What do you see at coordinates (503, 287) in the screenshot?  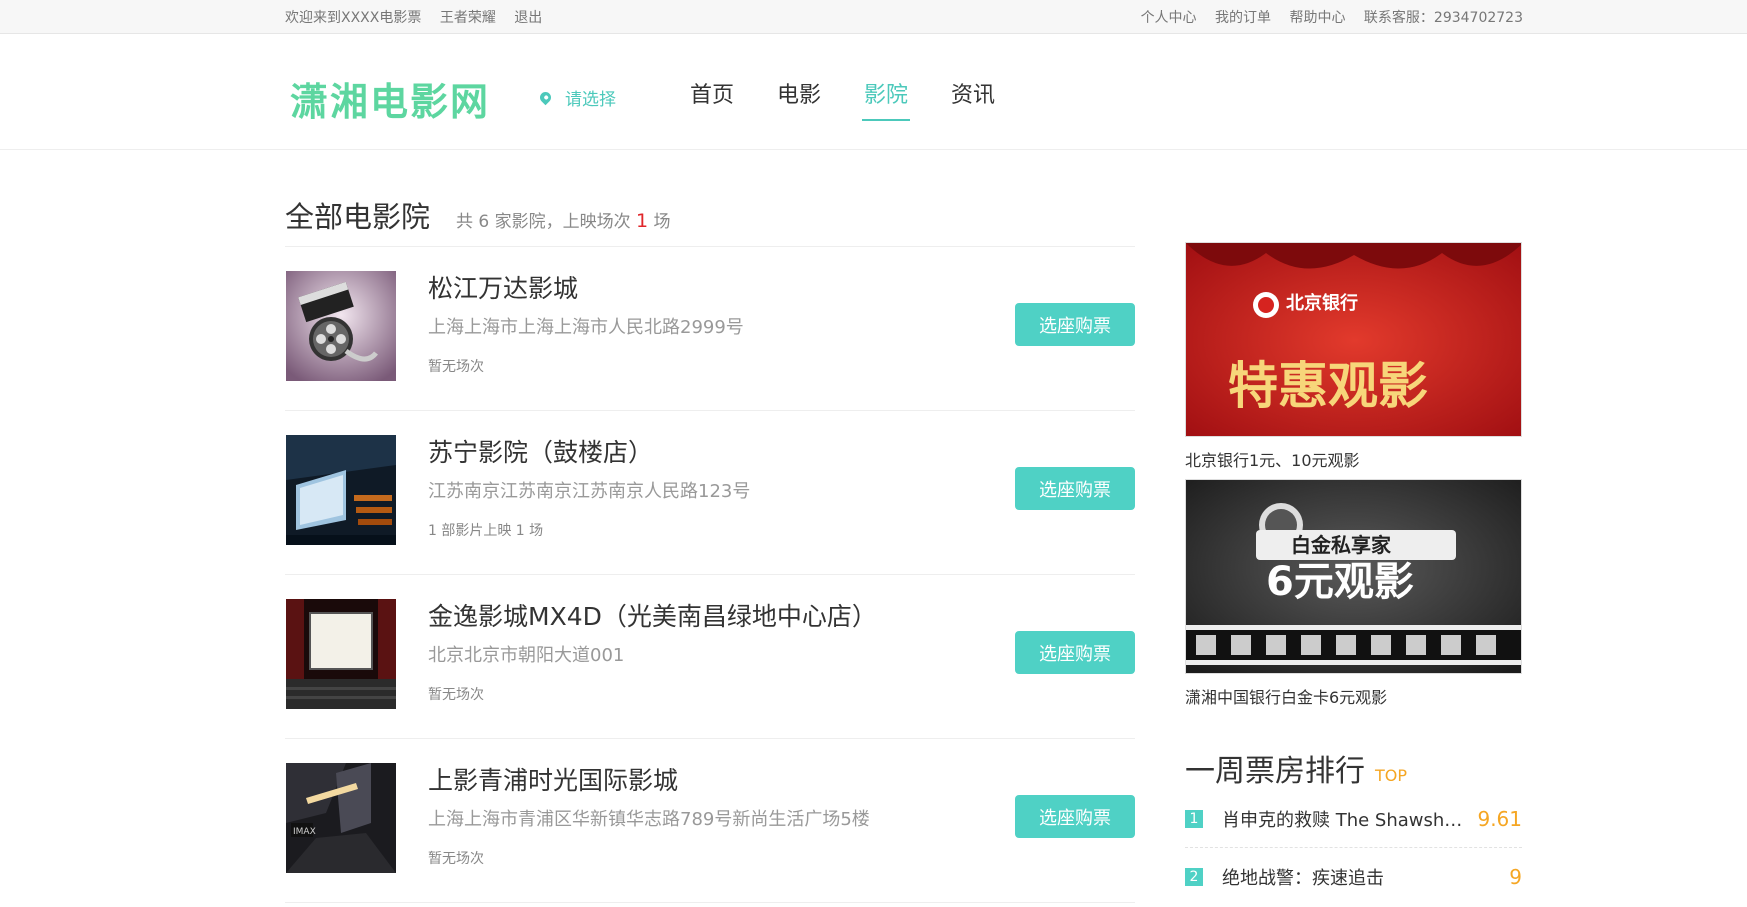 I see `cinema-name: 松江万达影城` at bounding box center [503, 287].